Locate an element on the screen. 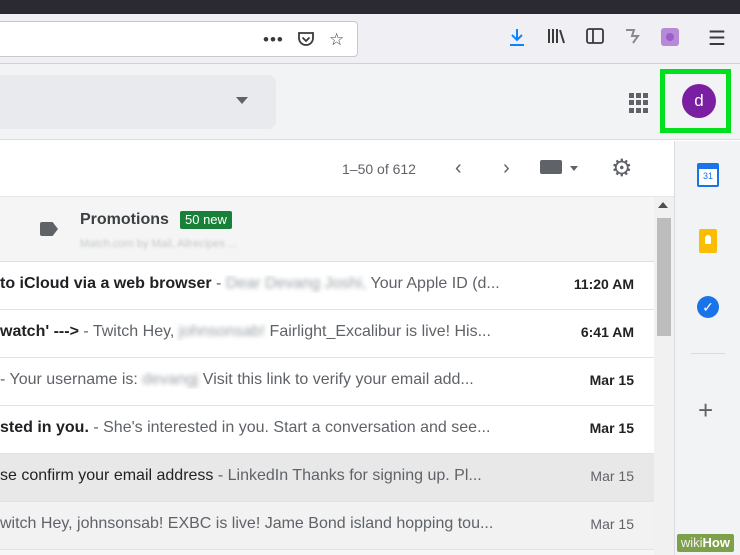 The image size is (740, 555). older-page-icon: › is located at coordinates (506, 168).